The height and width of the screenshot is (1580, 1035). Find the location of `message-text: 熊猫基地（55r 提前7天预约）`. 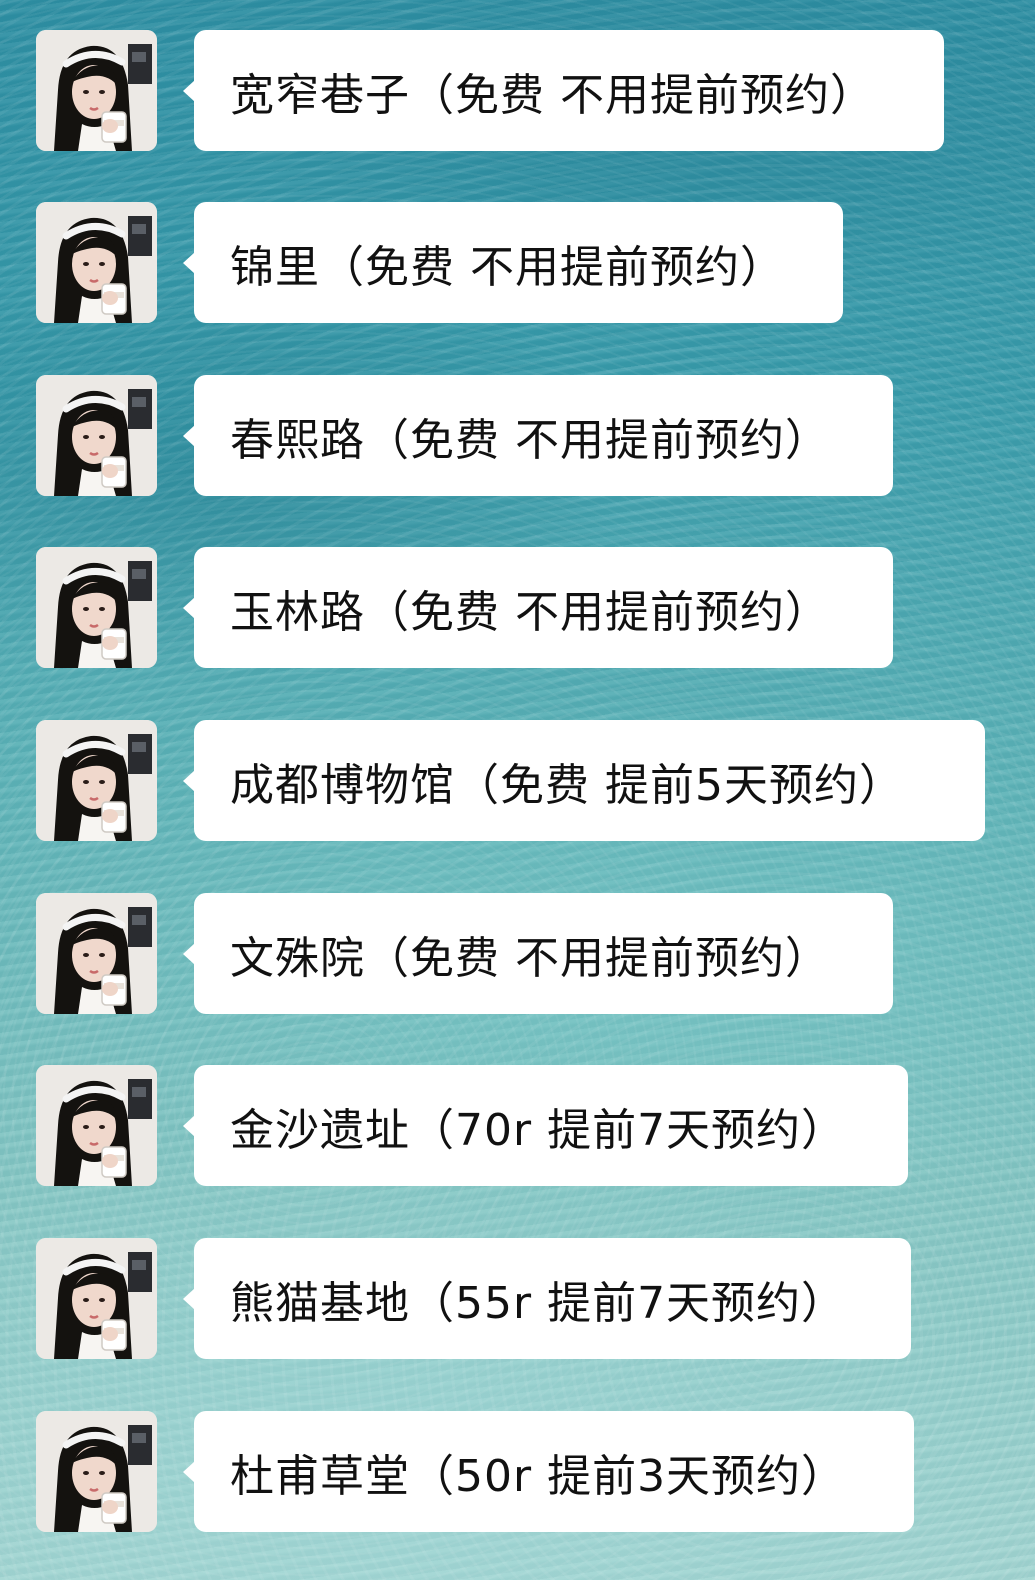

message-text: 熊猫基地（55r 提前7天预约） is located at coordinates (538, 1303).